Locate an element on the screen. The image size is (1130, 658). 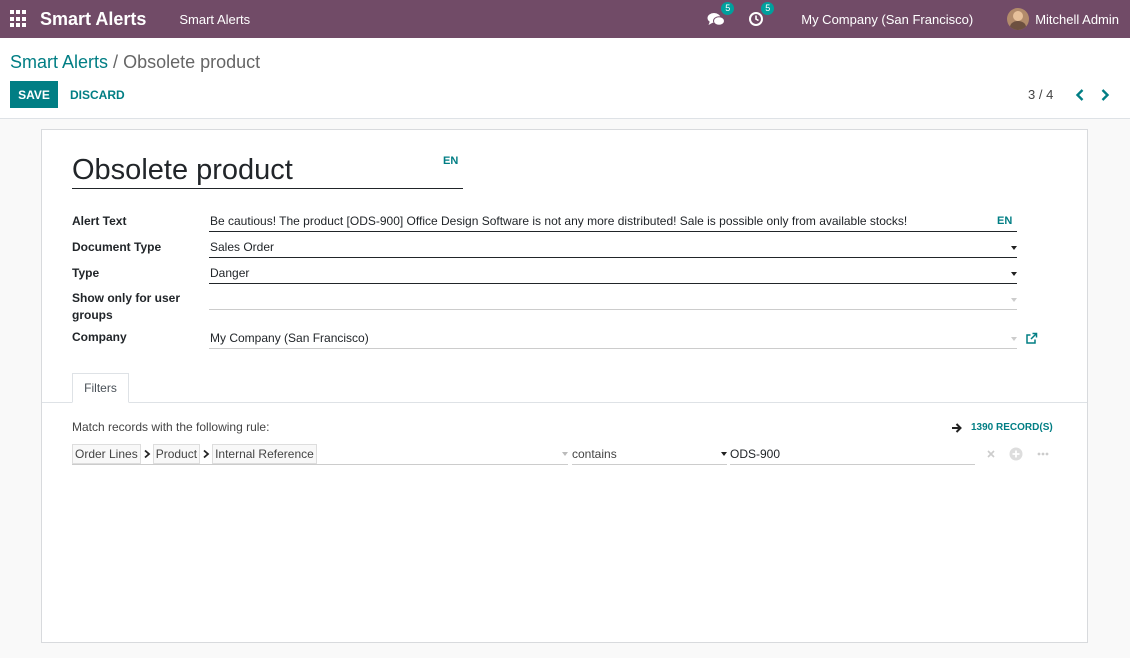
pager-previous-icon is located at coordinates (1080, 95).